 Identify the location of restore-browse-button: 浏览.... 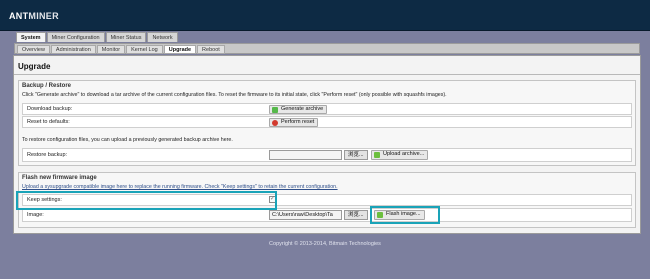
(356, 155).